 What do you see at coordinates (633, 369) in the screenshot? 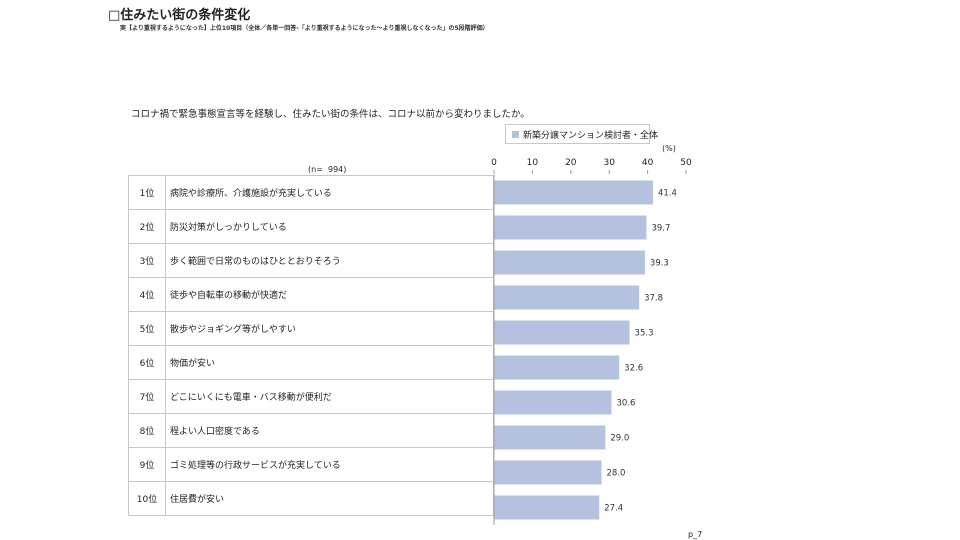
I see `data-label: 32.6` at bounding box center [633, 369].